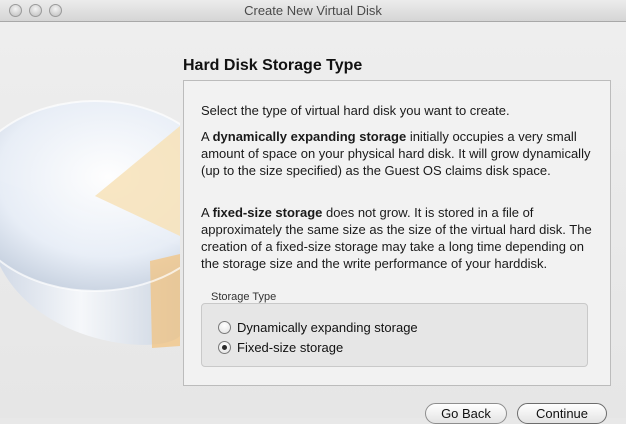 This screenshot has height=424, width=626. Describe the element at coordinates (290, 347) in the screenshot. I see `option-fixed-label: Fixed-size storage` at that location.